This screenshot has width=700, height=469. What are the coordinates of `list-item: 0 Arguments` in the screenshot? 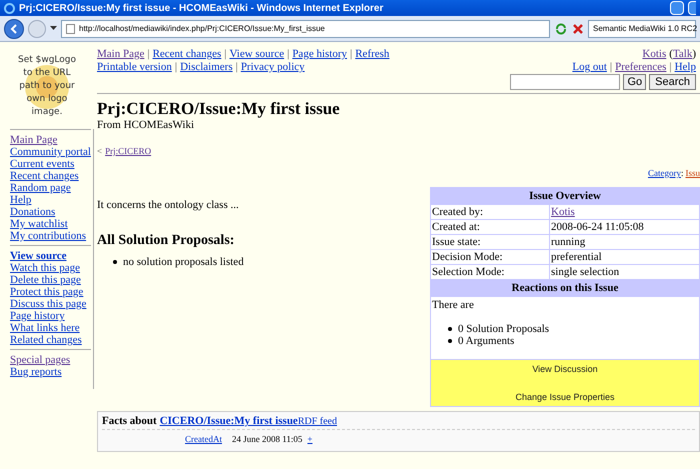 It's located at (486, 341).